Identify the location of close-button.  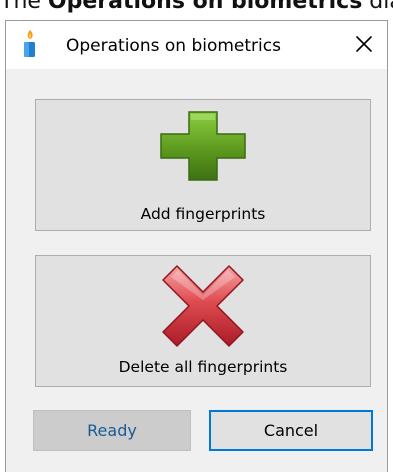
(364, 44).